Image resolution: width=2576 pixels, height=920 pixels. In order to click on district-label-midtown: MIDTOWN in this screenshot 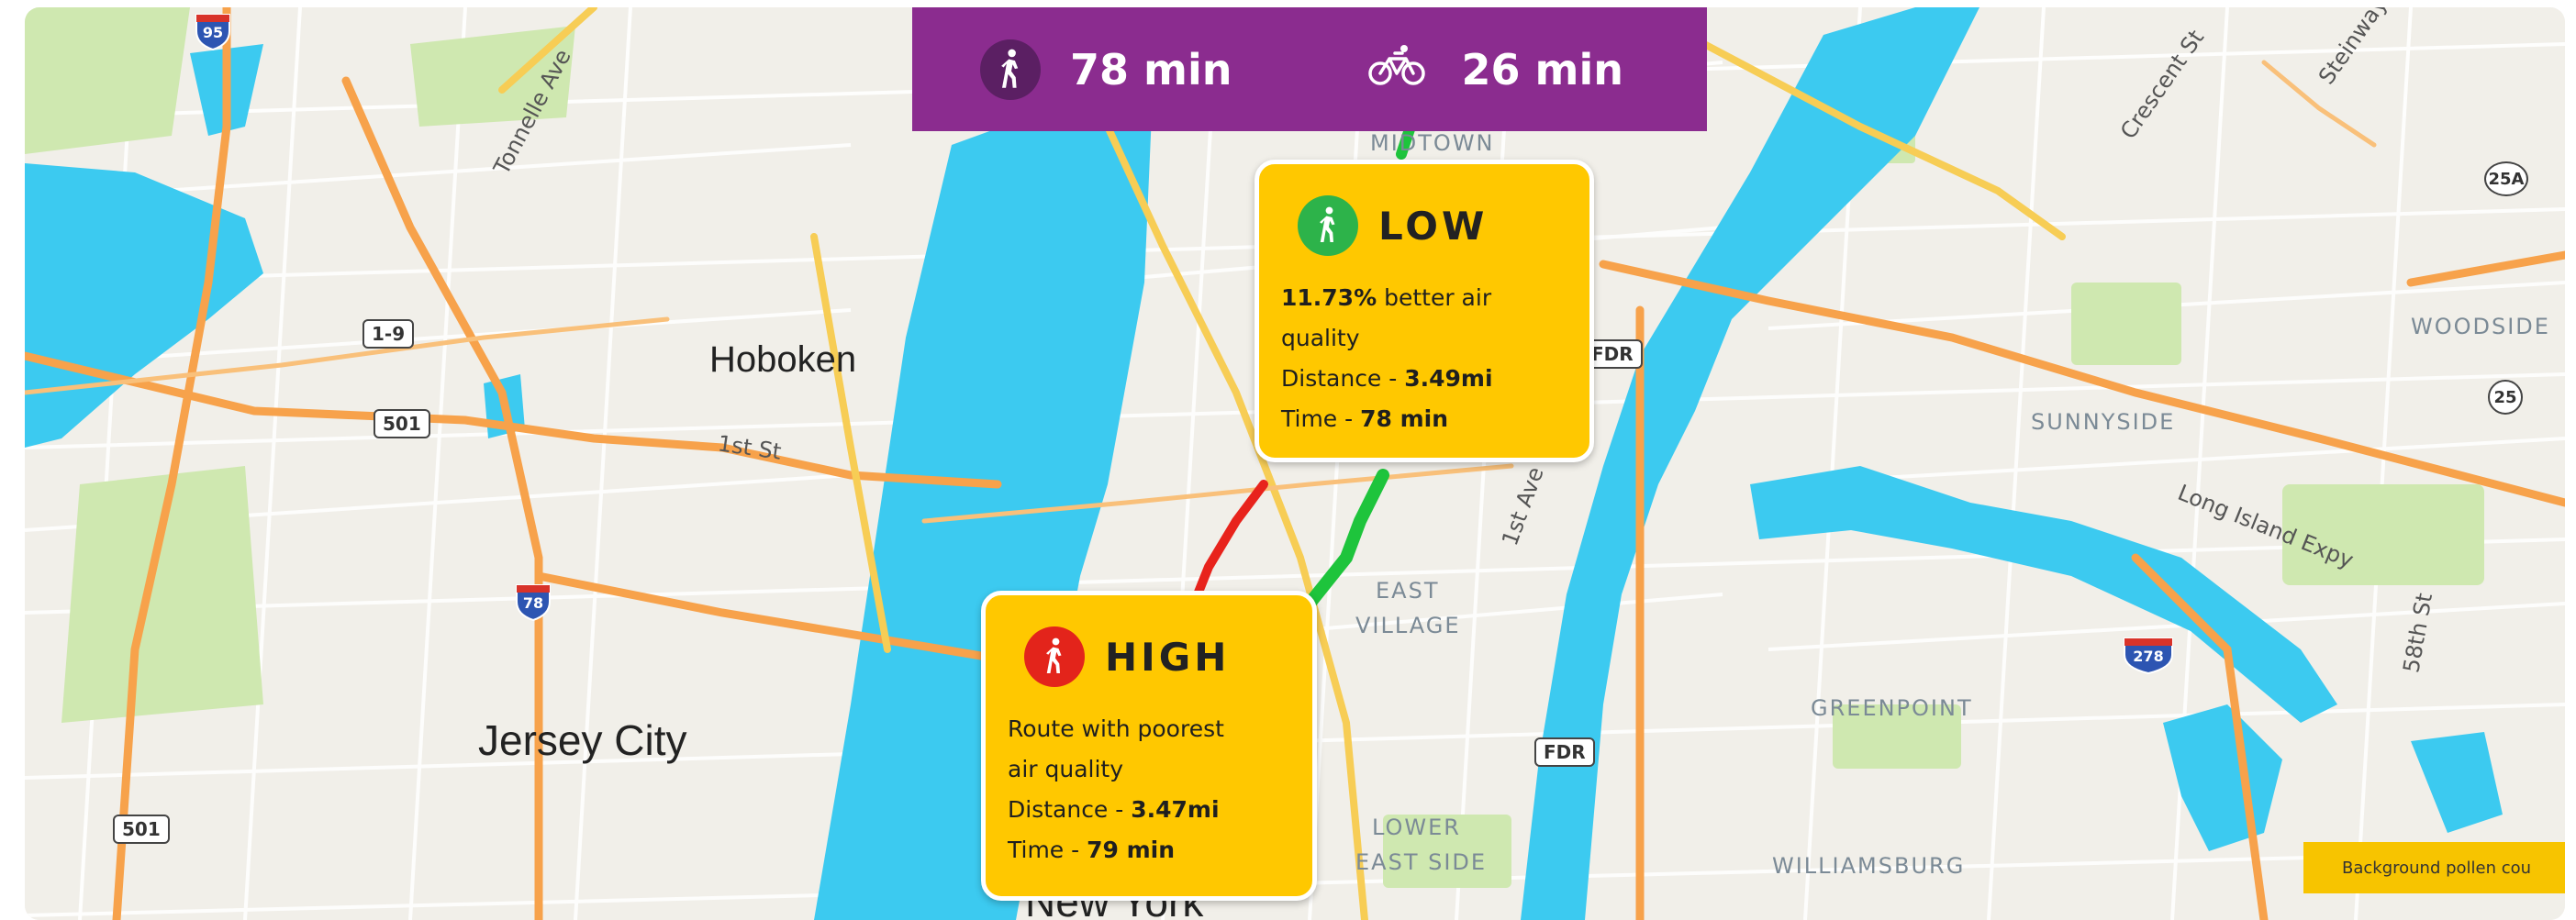, I will do `click(1432, 143)`.